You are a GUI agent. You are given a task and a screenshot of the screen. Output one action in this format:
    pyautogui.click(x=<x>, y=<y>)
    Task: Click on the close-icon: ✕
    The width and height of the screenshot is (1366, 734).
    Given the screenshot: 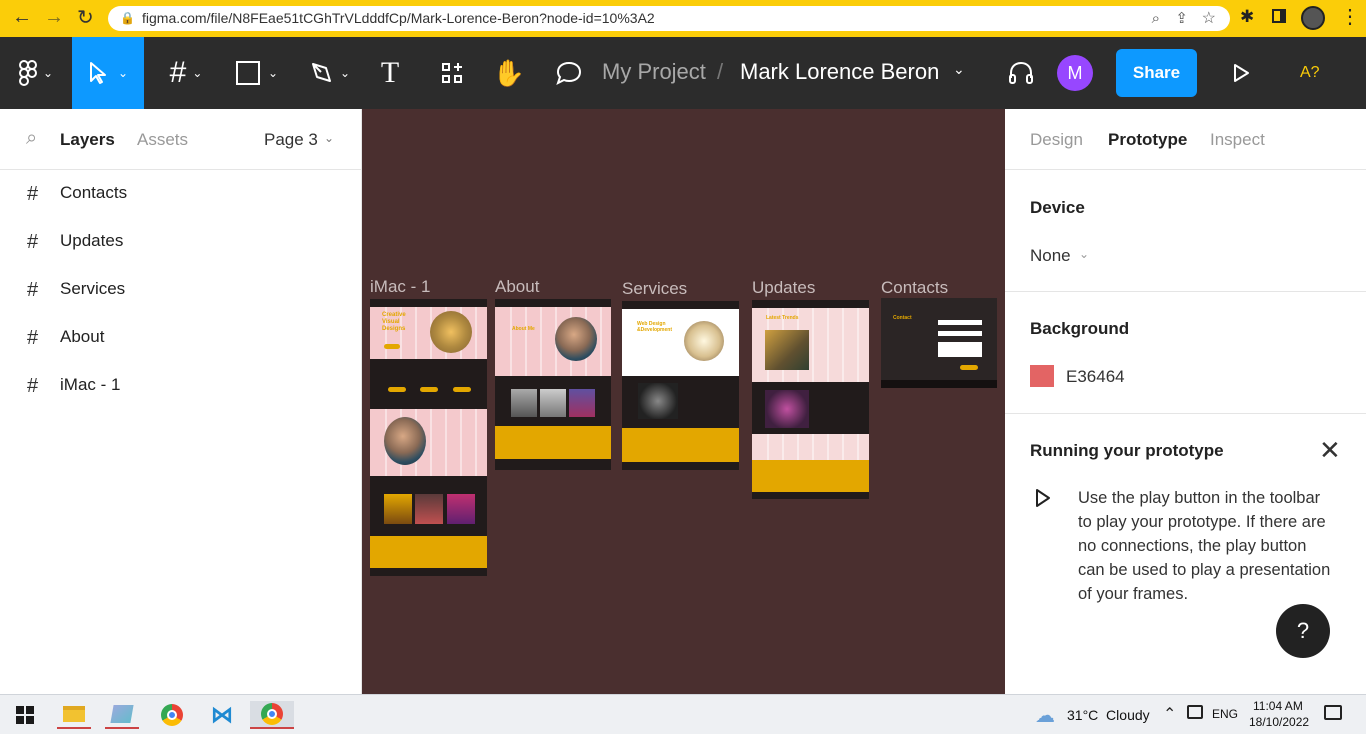 What is the action you would take?
    pyautogui.click(x=1330, y=450)
    